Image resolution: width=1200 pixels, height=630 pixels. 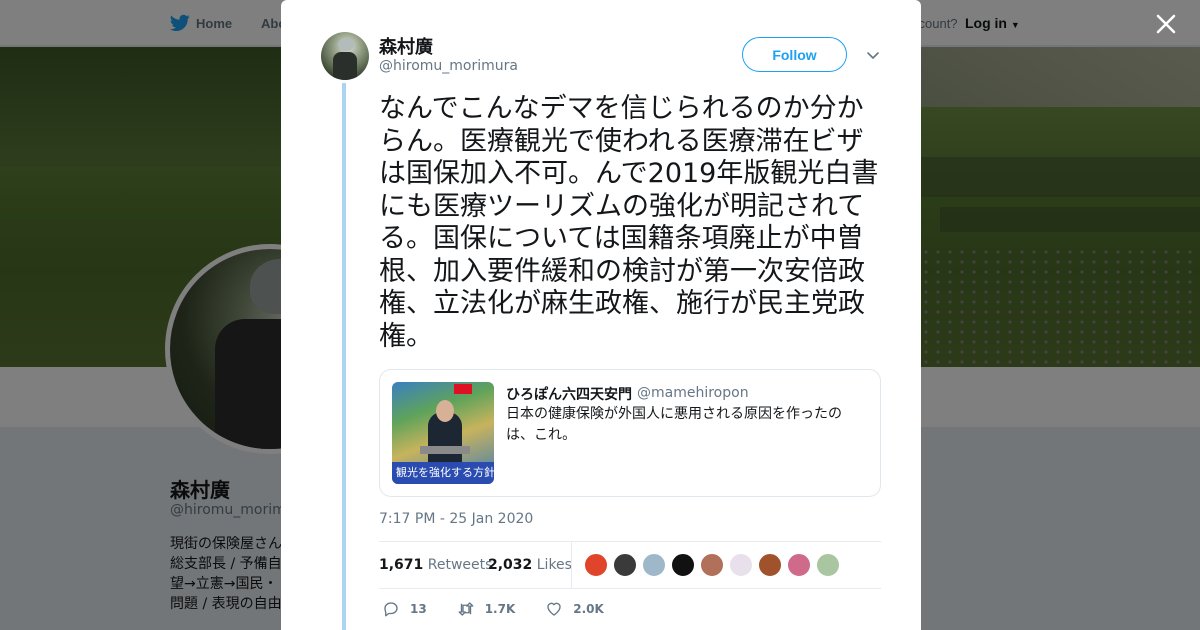 I want to click on reply-count: 13, so click(x=418, y=609).